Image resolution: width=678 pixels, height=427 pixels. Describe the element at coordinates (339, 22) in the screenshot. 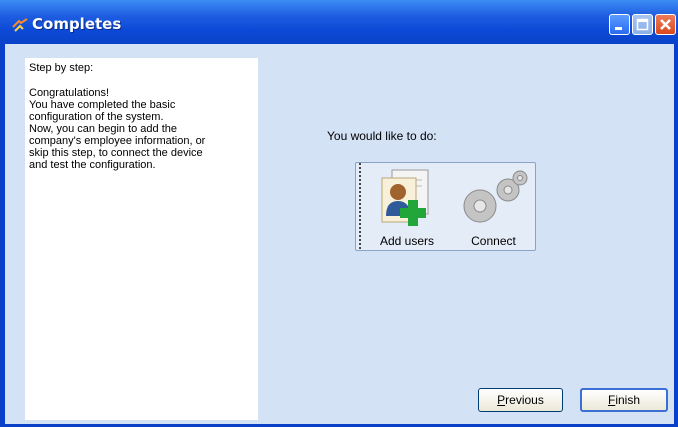

I see `title-bar: Completes` at that location.